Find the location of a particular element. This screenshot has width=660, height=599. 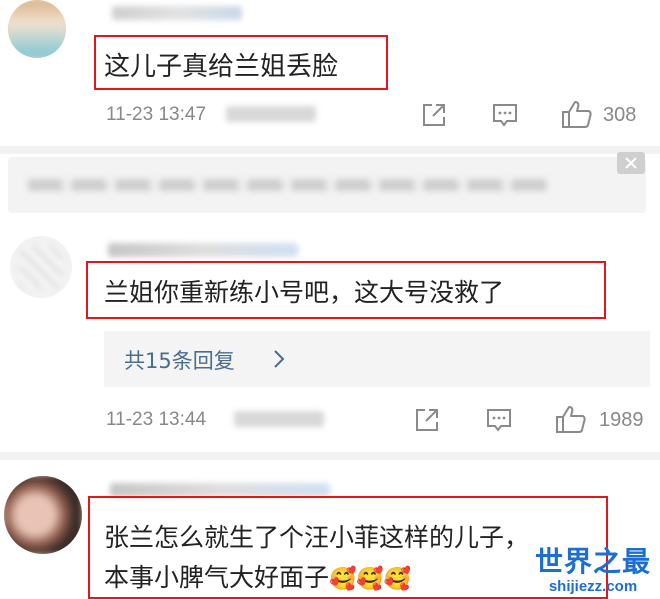

watermark-title: 世界之最 is located at coordinates (592, 561).